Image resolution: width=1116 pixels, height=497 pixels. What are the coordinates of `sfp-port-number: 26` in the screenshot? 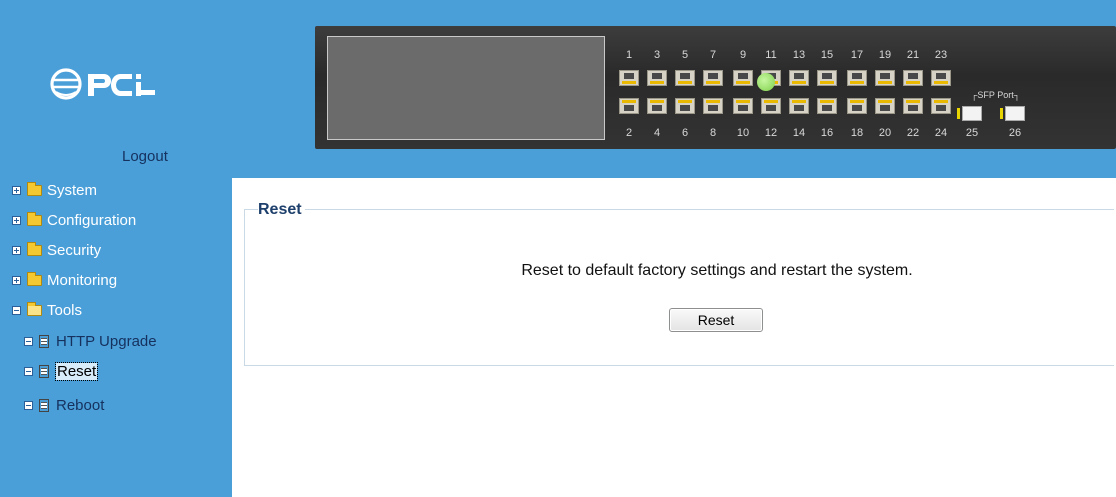 It's located at (1015, 133).